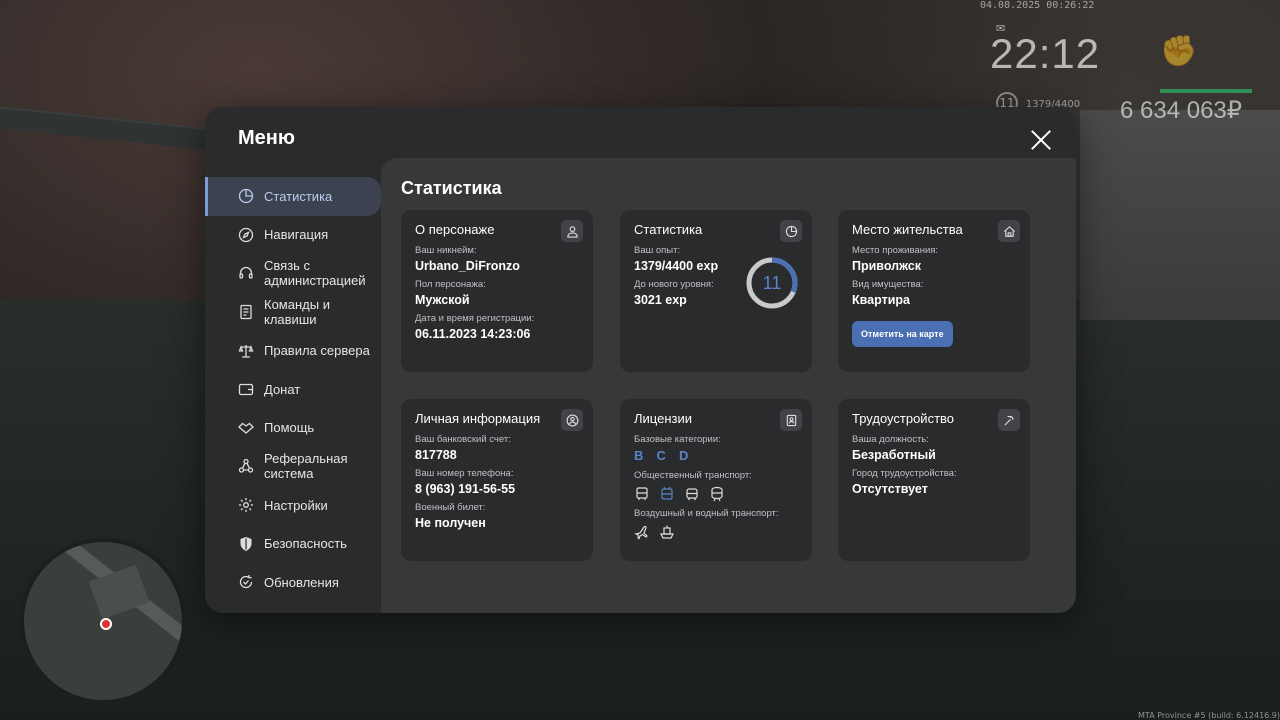 This screenshot has width=1280, height=720. What do you see at coordinates (642, 532) in the screenshot?
I see `airplane-icon` at bounding box center [642, 532].